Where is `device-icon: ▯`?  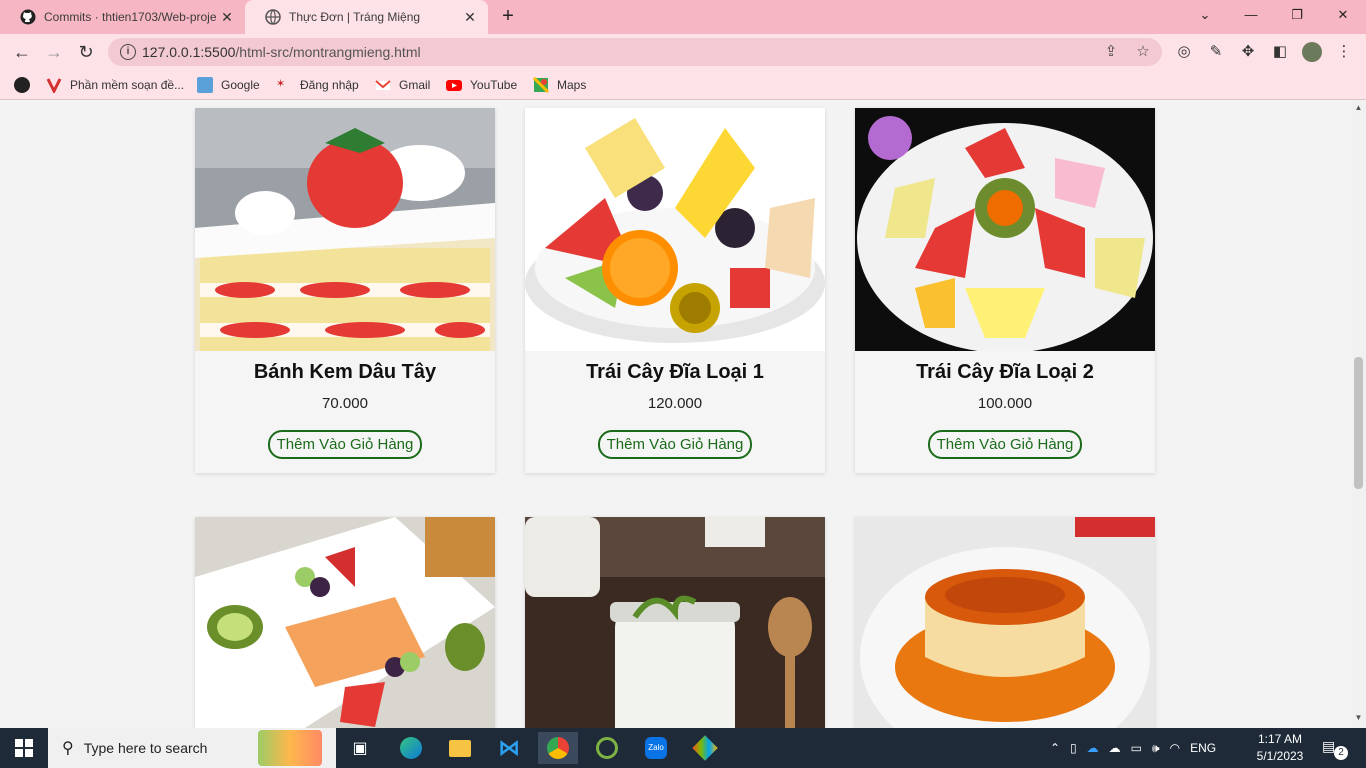 device-icon: ▯ is located at coordinates (1073, 748).